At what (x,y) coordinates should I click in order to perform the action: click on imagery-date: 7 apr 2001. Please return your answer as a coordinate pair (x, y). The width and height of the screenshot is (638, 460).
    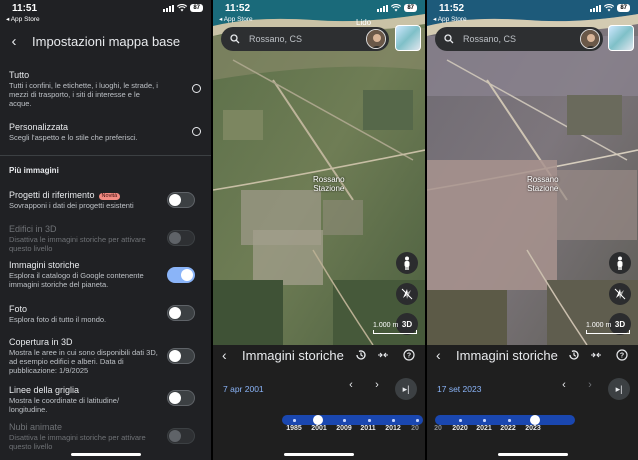
    Looking at the image, I should click on (243, 389).